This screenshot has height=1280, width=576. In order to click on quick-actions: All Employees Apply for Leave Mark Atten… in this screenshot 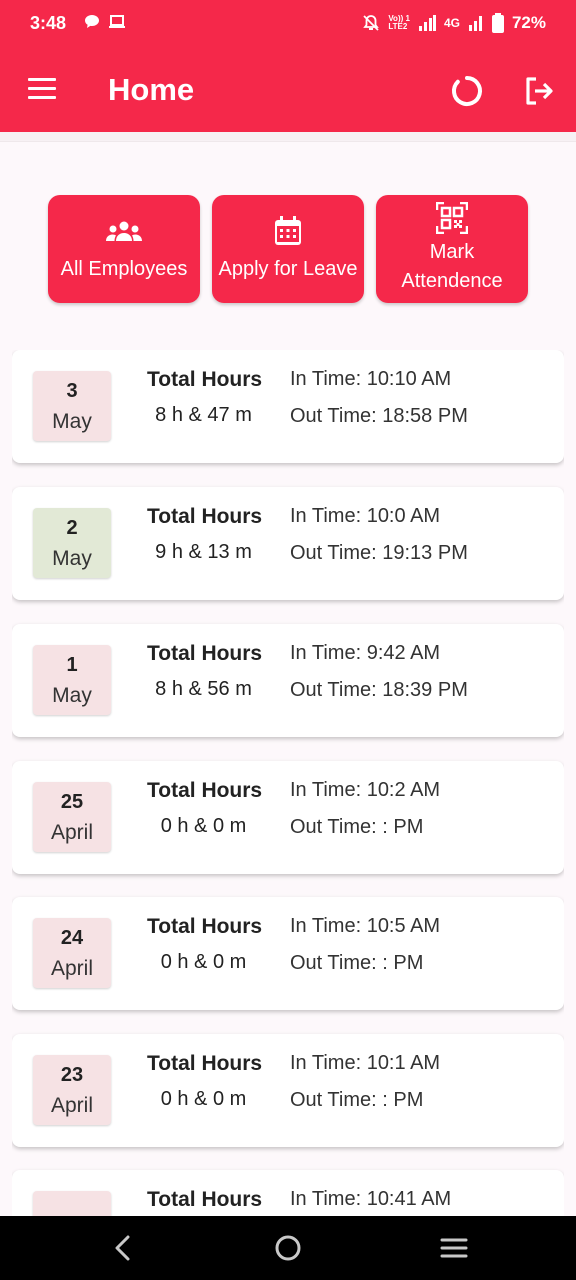, I will do `click(288, 249)`.